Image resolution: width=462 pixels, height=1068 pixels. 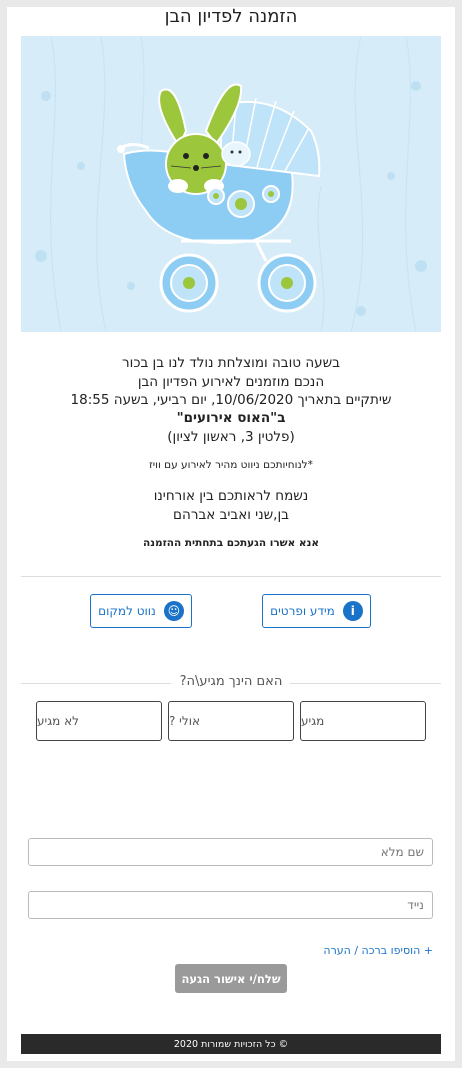 I want to click on confirm-note: אנא אשרו הגעתכם בתחתית ההזמנה, so click(x=231, y=543).